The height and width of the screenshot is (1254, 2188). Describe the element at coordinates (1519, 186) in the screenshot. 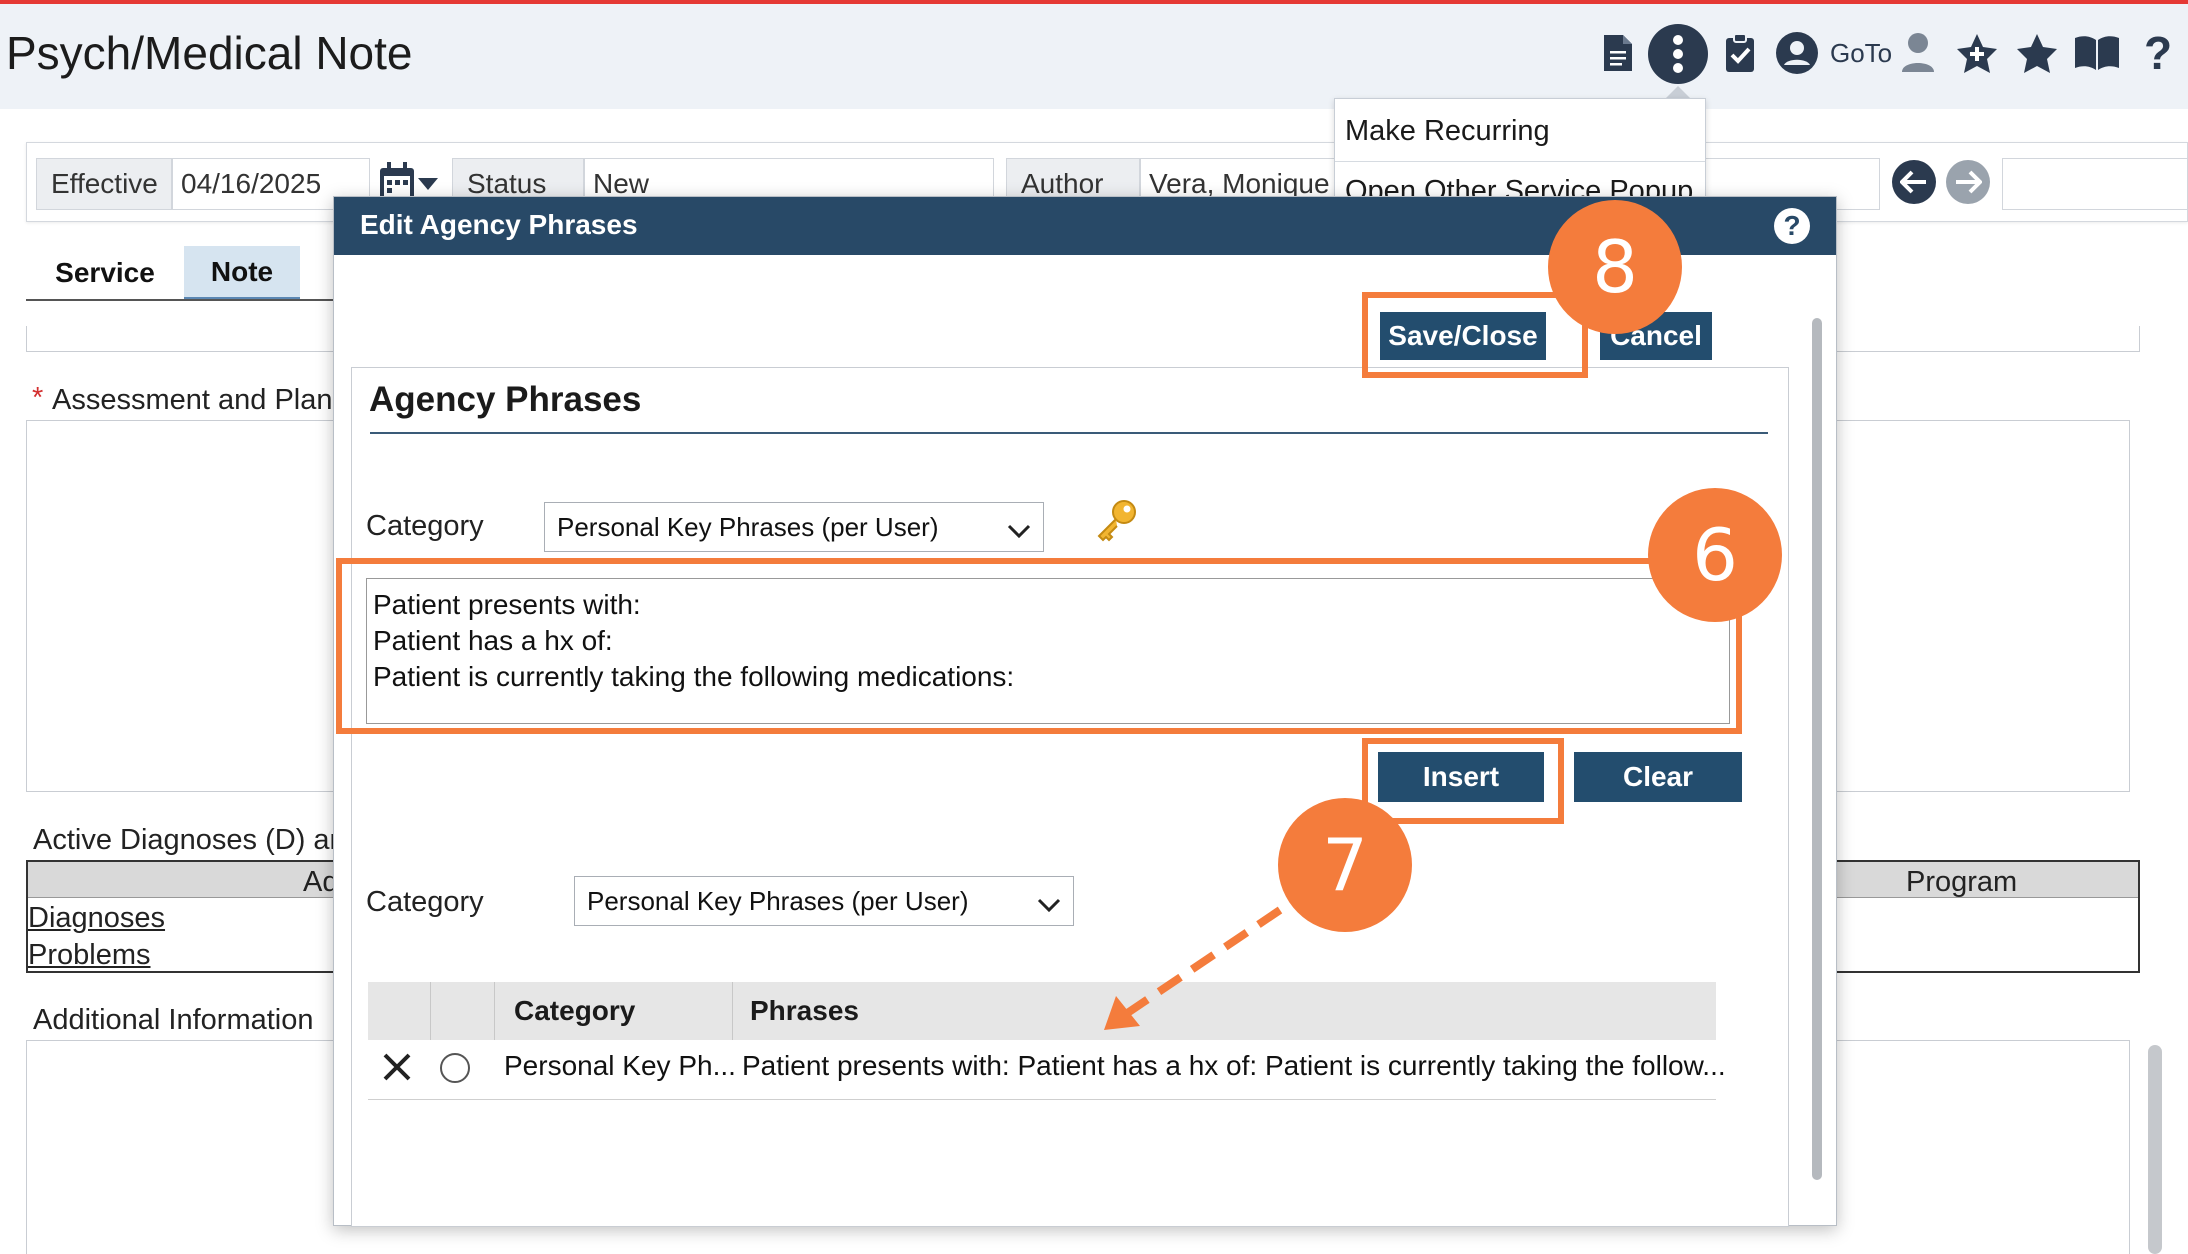

I see `menu-item-open-other-service-popup: Open Other Service Popup` at that location.